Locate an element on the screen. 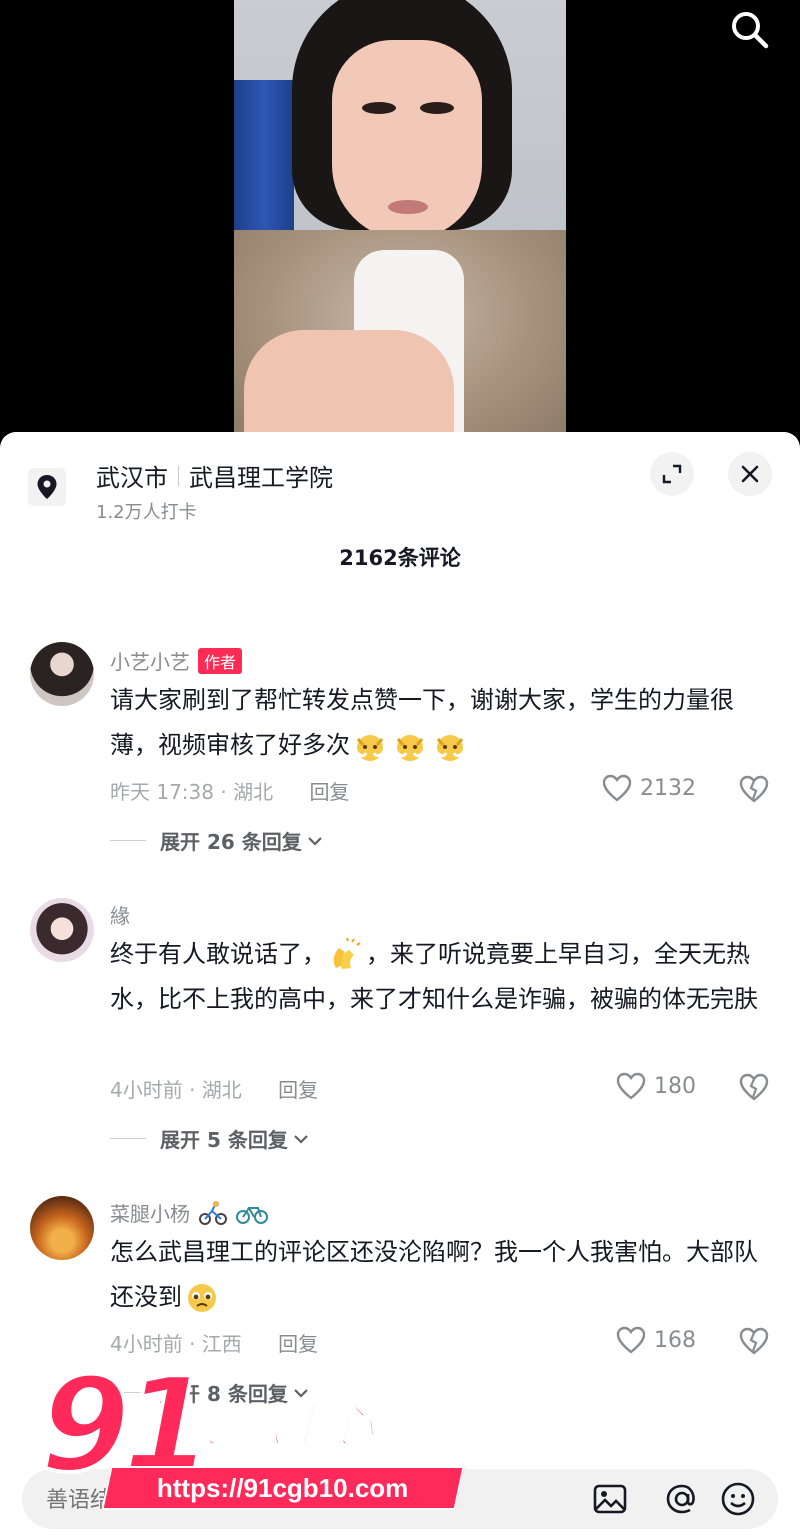  cyclist-emoji-icon is located at coordinates (213, 1212).